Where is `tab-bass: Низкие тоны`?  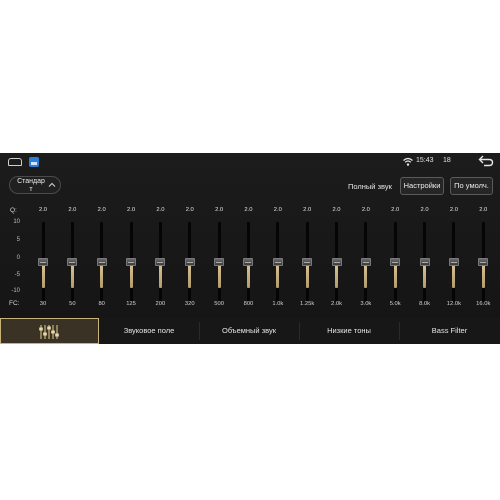
tab-bass: Низкие тоны is located at coordinates (349, 331).